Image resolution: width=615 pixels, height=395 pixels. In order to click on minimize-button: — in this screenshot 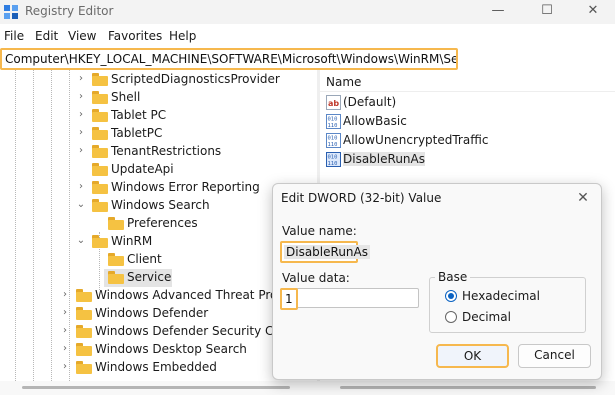, I will do `click(498, 12)`.